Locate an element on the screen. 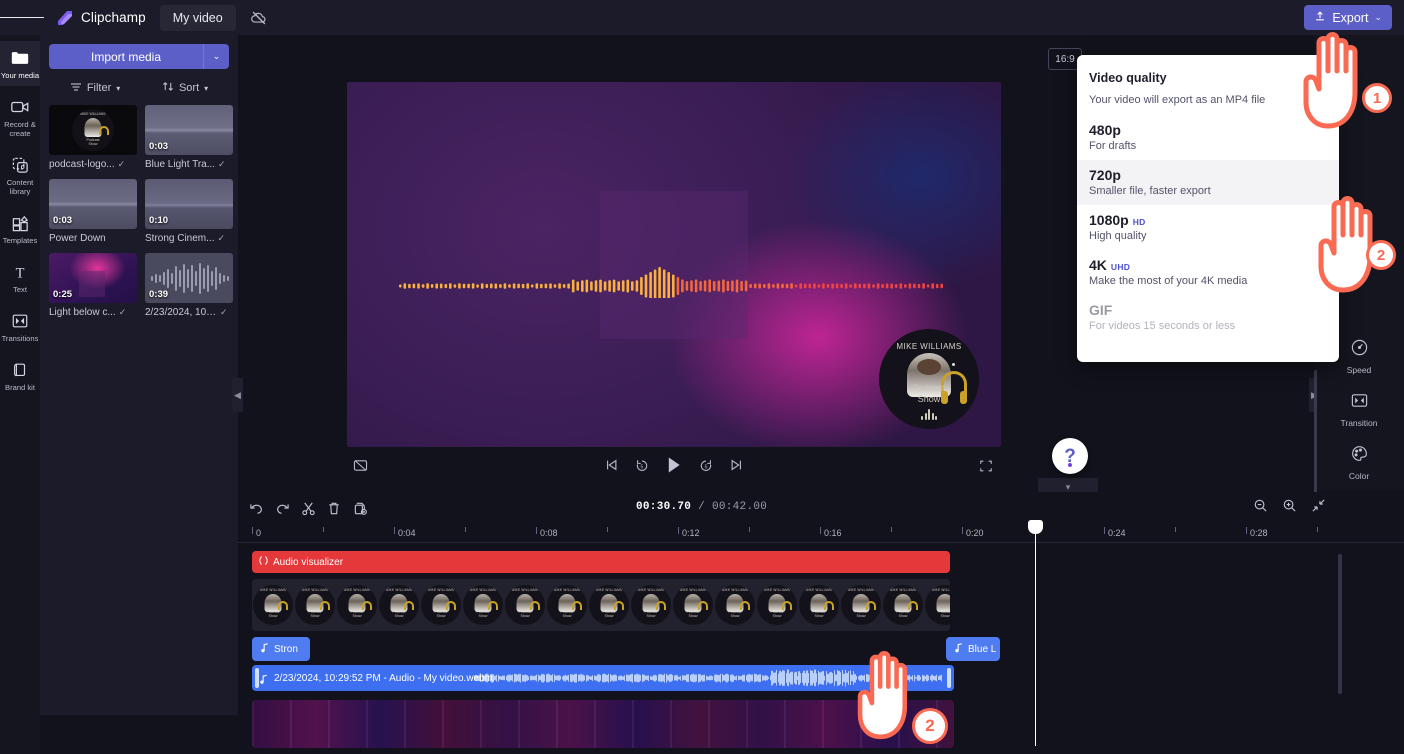 The width and height of the screenshot is (1404, 754). help-dot is located at coordinates (1070, 465).